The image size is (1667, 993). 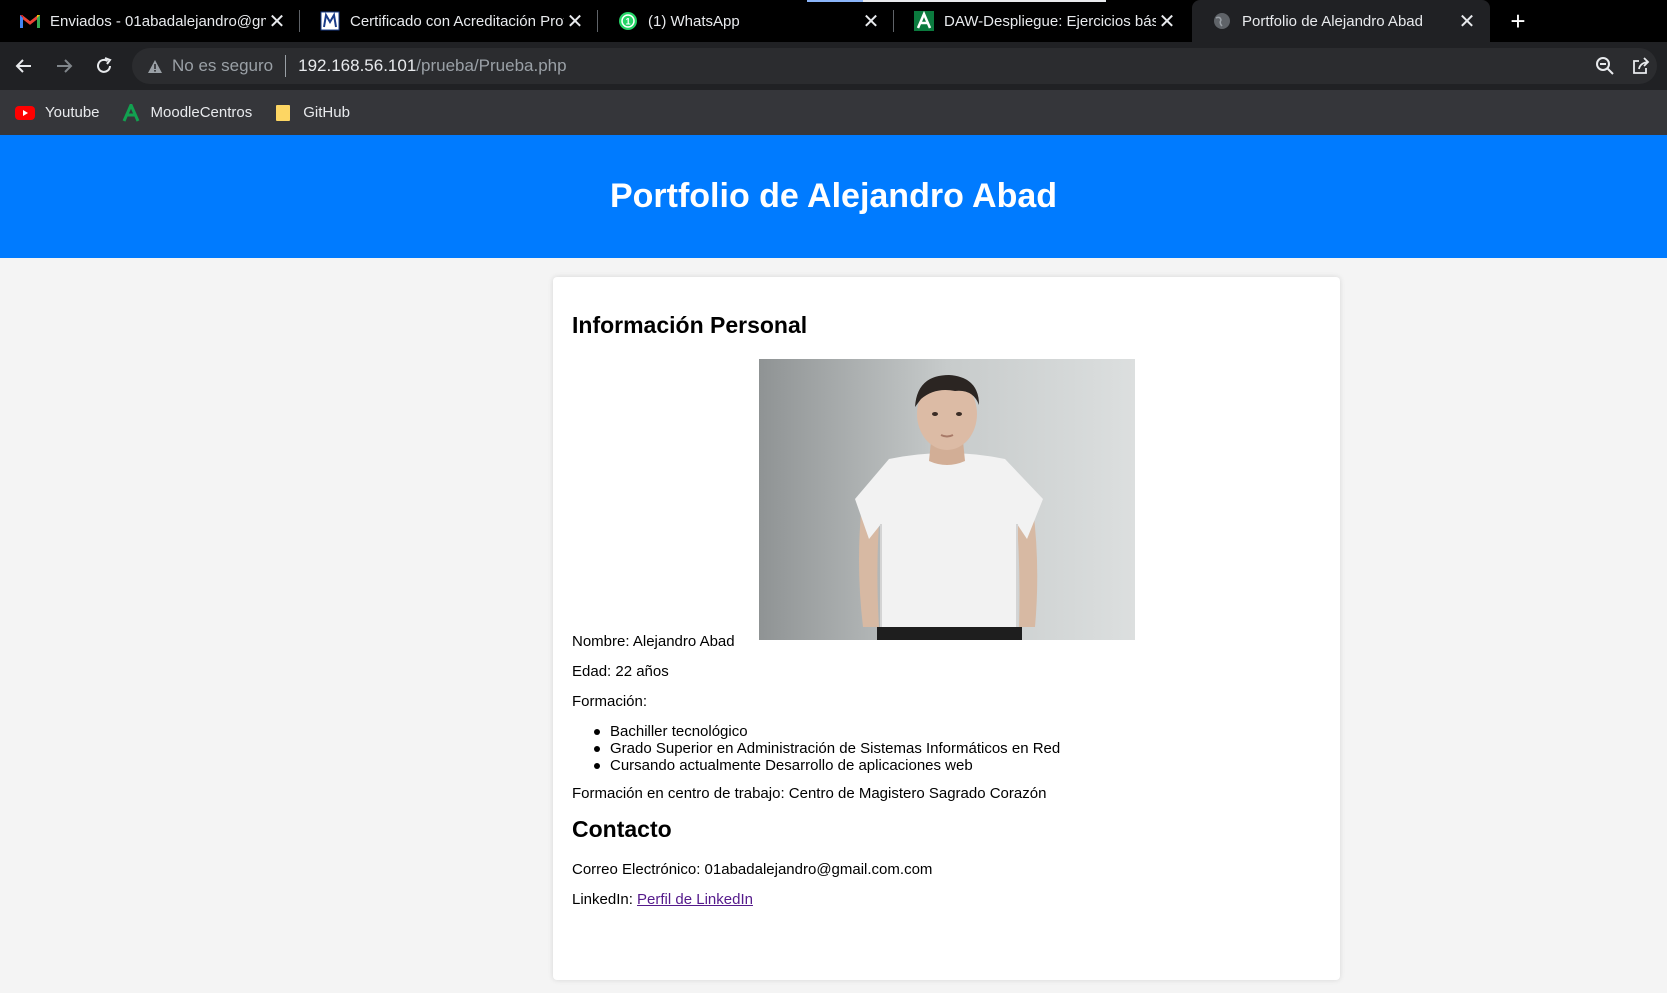 I want to click on age-line: Edad: 22 años, so click(x=620, y=671).